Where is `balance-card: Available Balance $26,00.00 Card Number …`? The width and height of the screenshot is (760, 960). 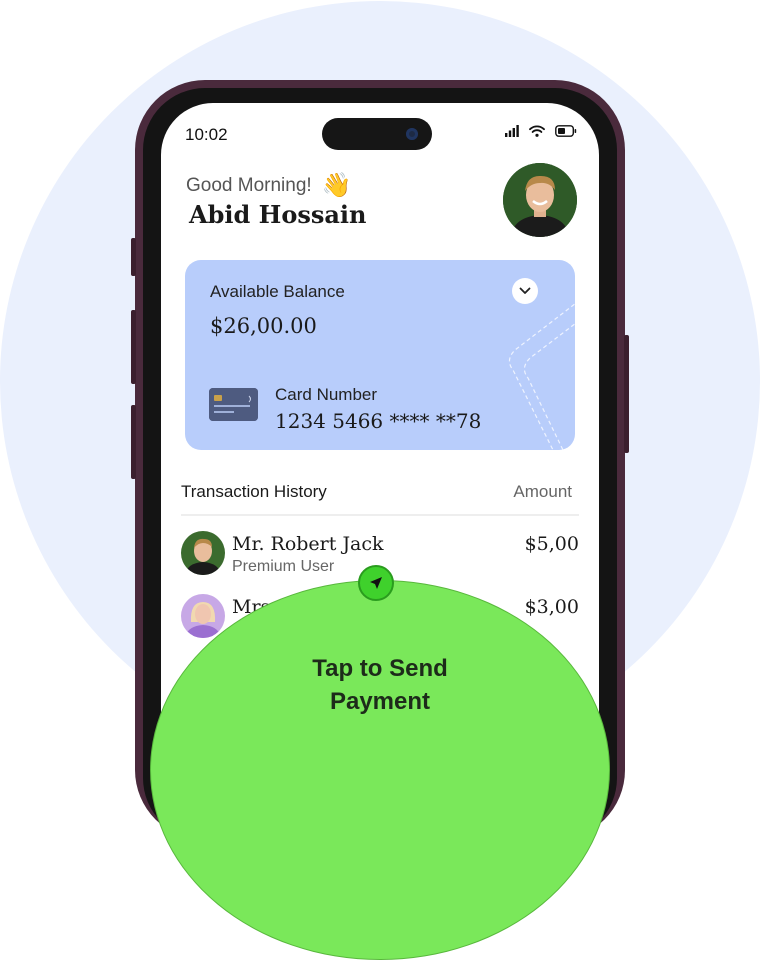 balance-card: Available Balance $26,00.00 Card Number … is located at coordinates (380, 355).